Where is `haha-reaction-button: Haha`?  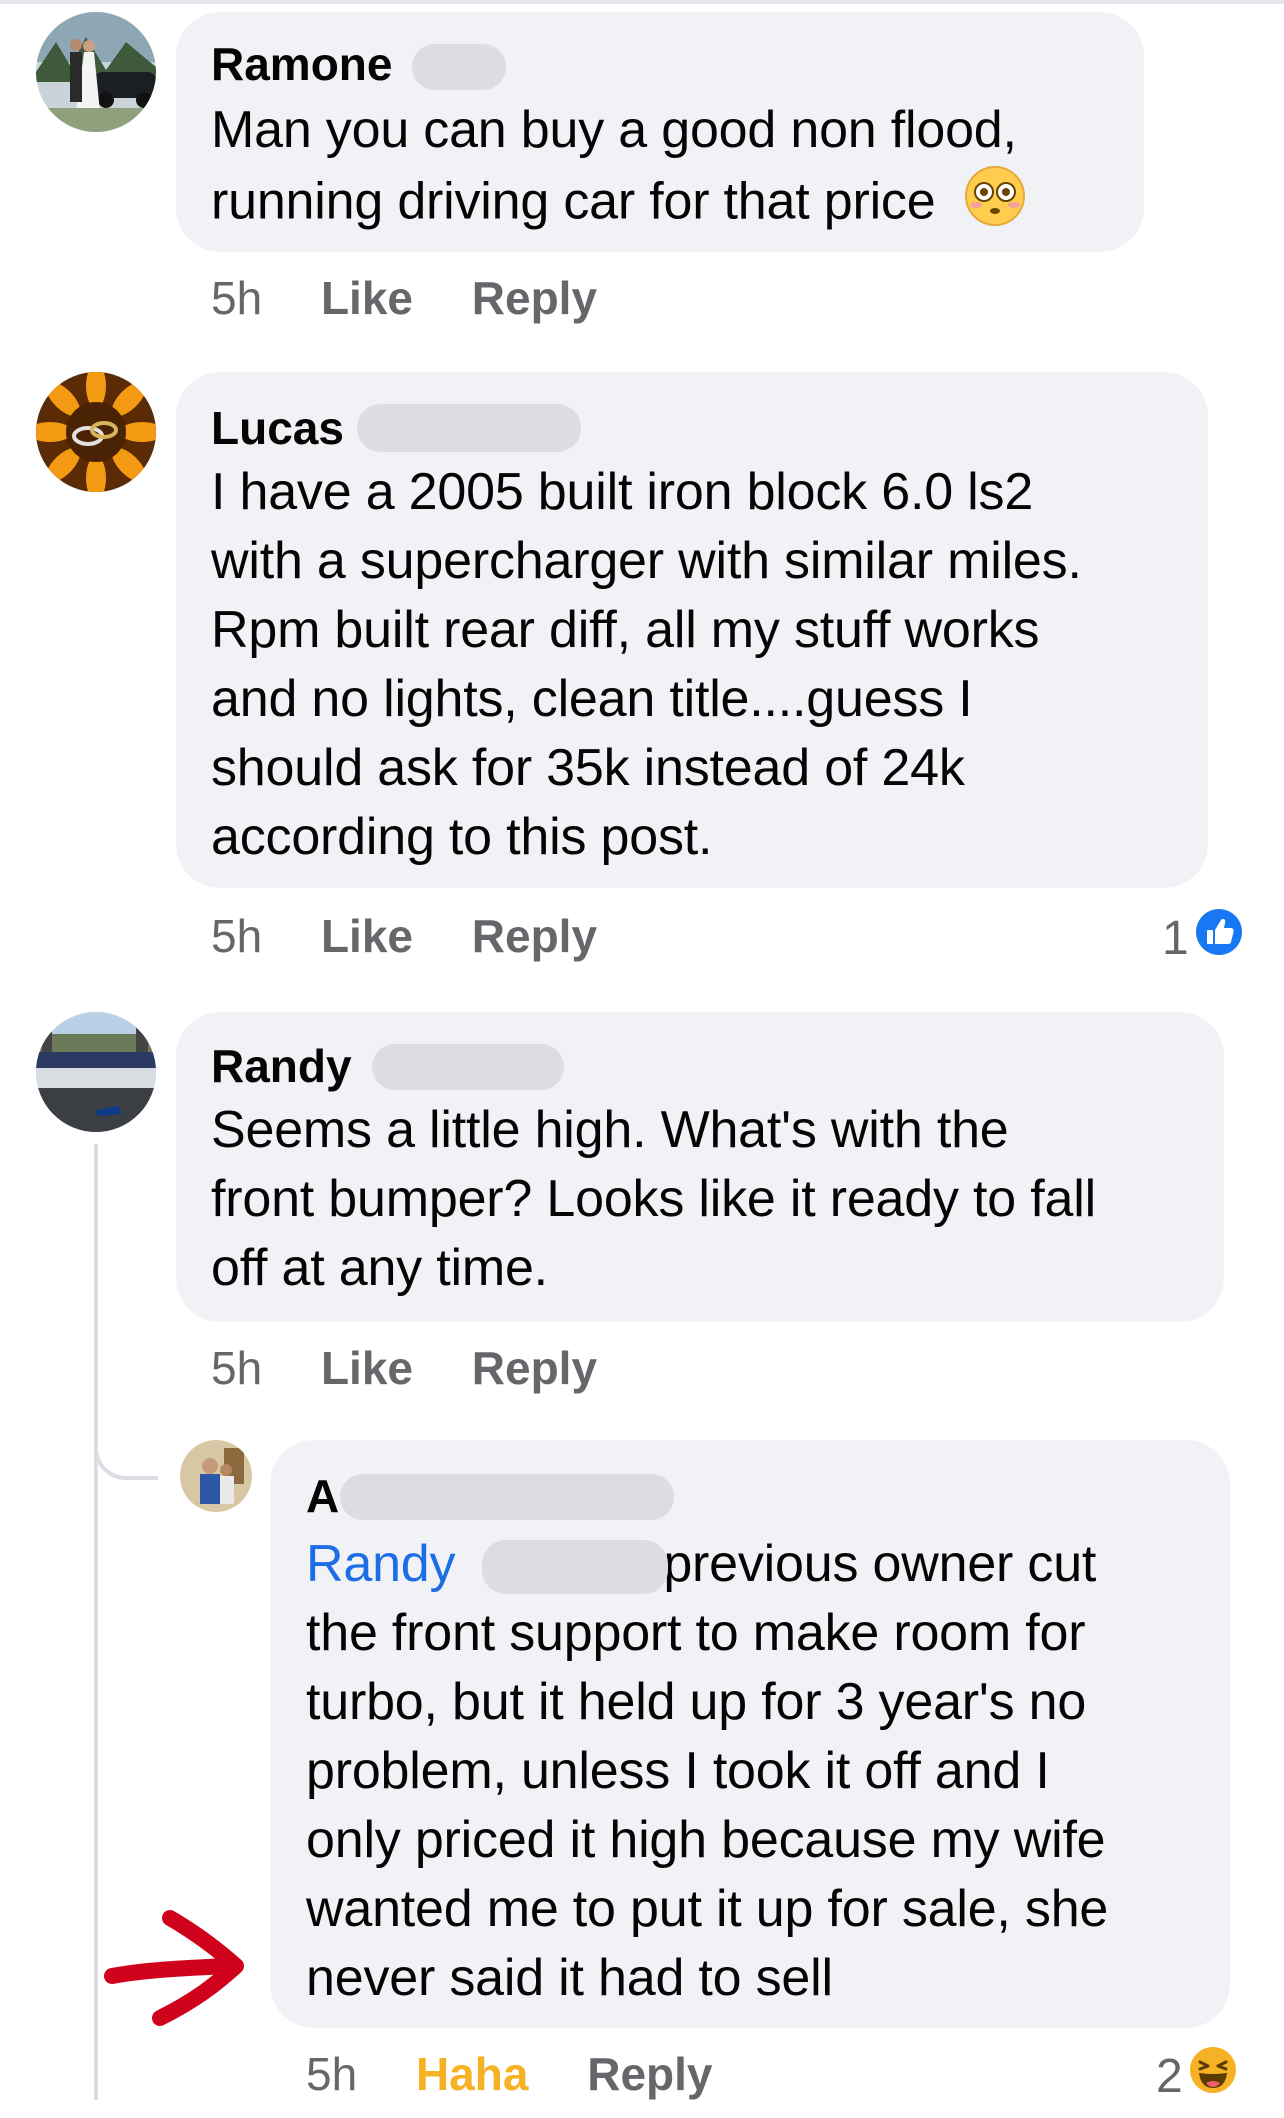 haha-reaction-button: Haha is located at coordinates (472, 2074).